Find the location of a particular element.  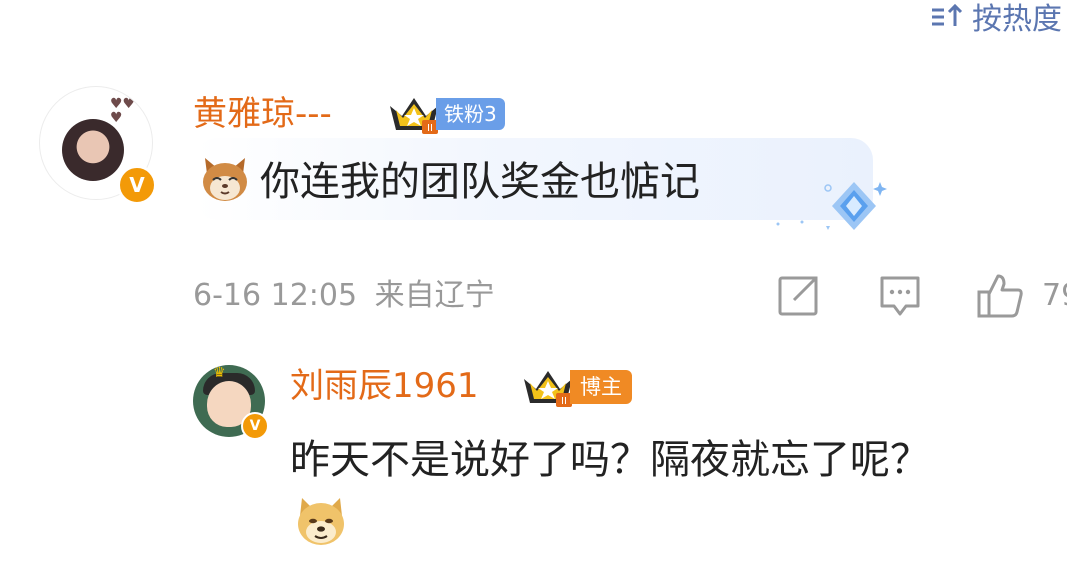

like-count: 79 is located at coordinates (1054, 295).